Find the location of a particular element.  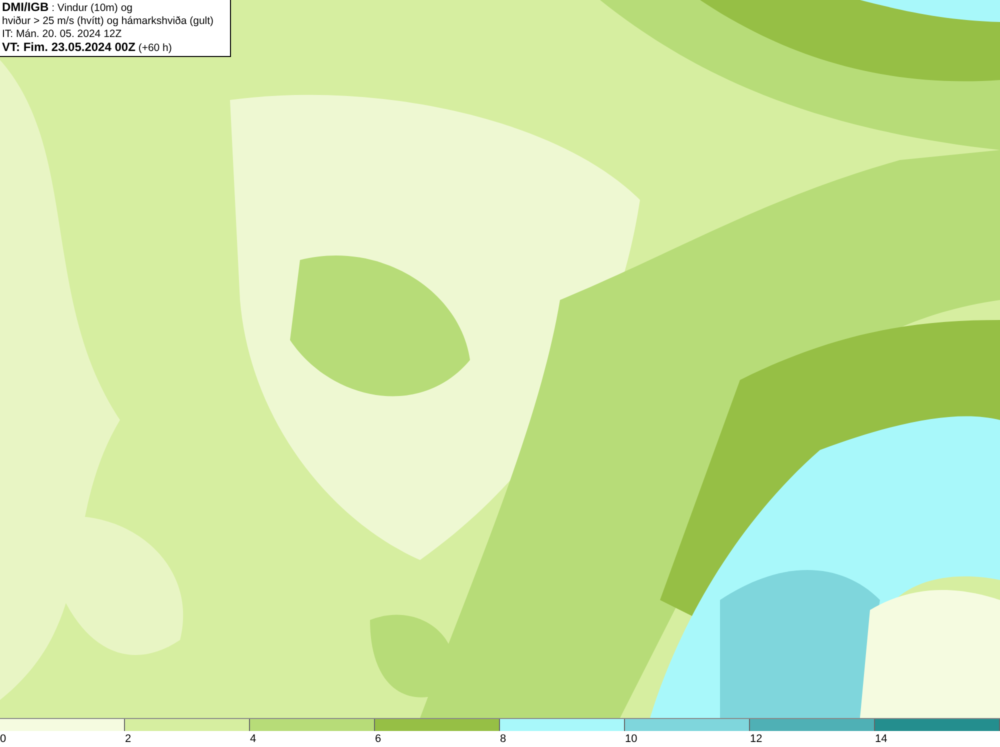

title-line: hviður > 25 m/s (hvítt) og hámarkshviða (gult) is located at coordinates (108, 21).